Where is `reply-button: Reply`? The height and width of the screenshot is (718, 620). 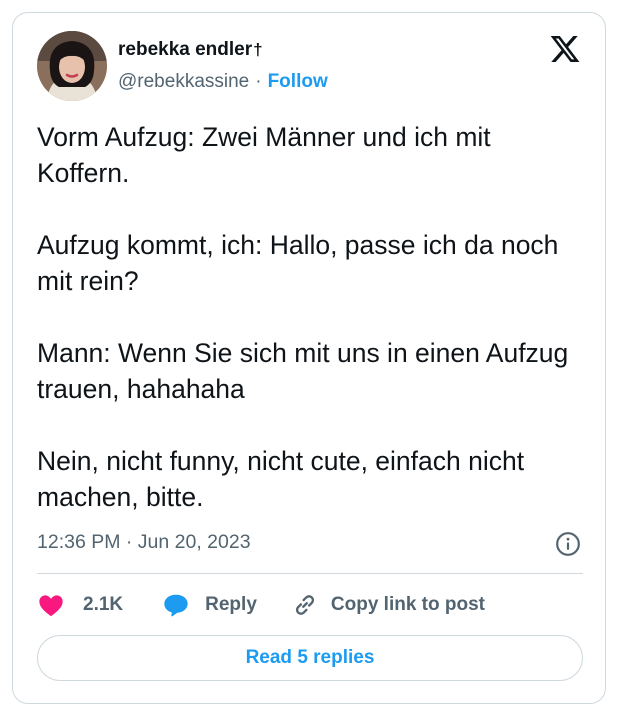
reply-button: Reply is located at coordinates (209, 605).